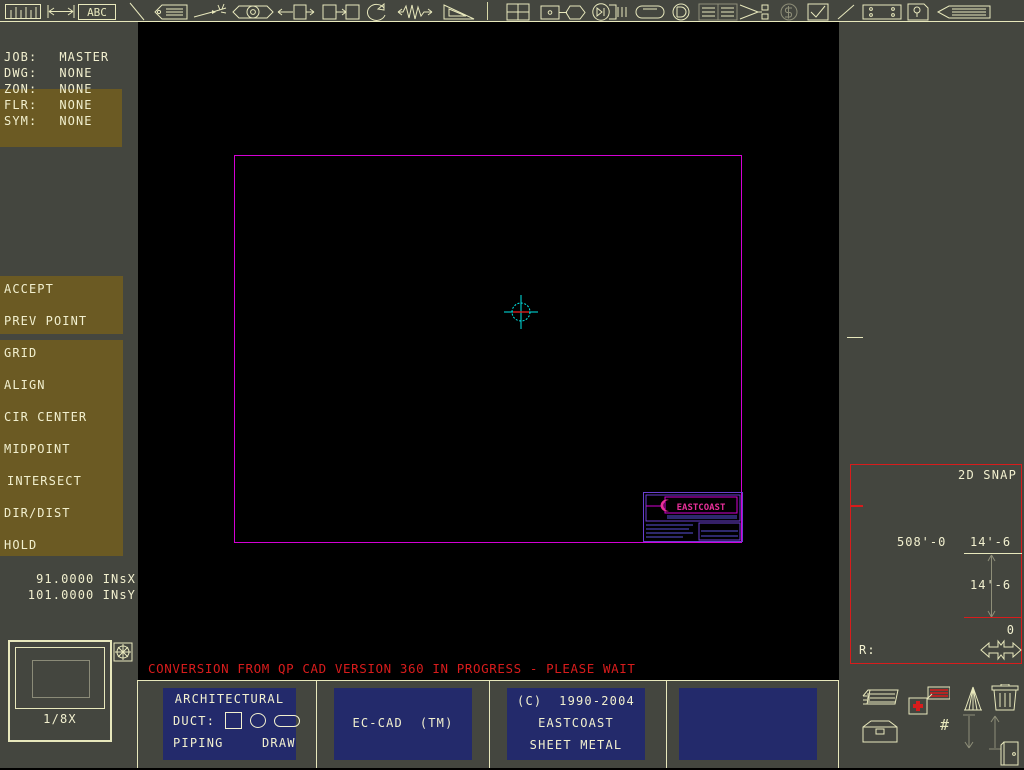  I want to click on exit-door-icon, so click(1011, 755).